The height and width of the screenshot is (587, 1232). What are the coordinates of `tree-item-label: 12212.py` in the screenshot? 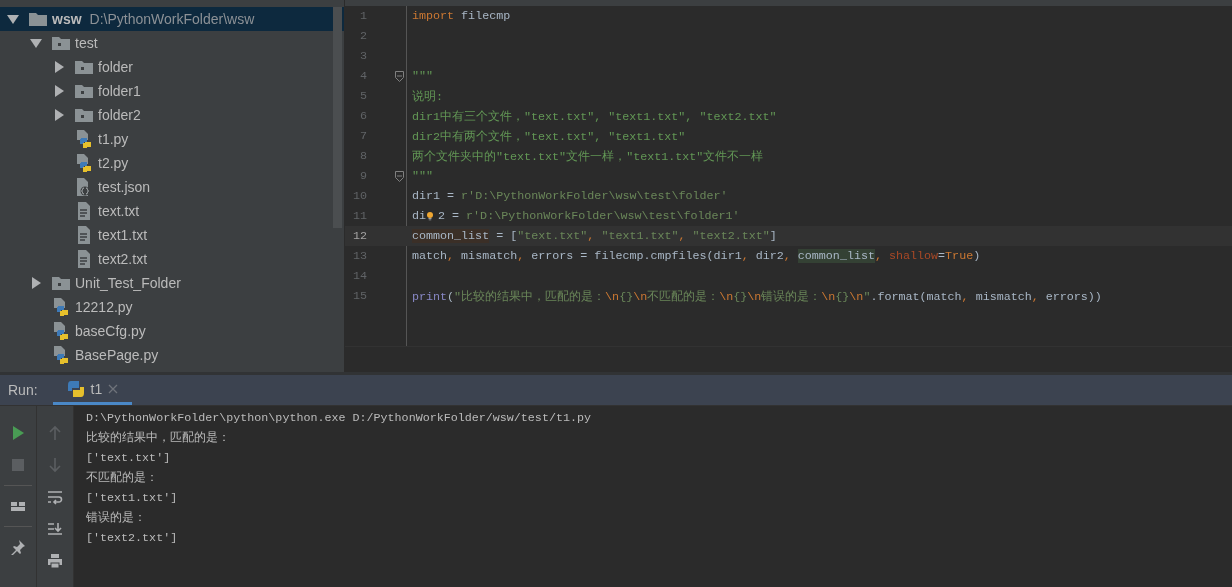 It's located at (104, 307).